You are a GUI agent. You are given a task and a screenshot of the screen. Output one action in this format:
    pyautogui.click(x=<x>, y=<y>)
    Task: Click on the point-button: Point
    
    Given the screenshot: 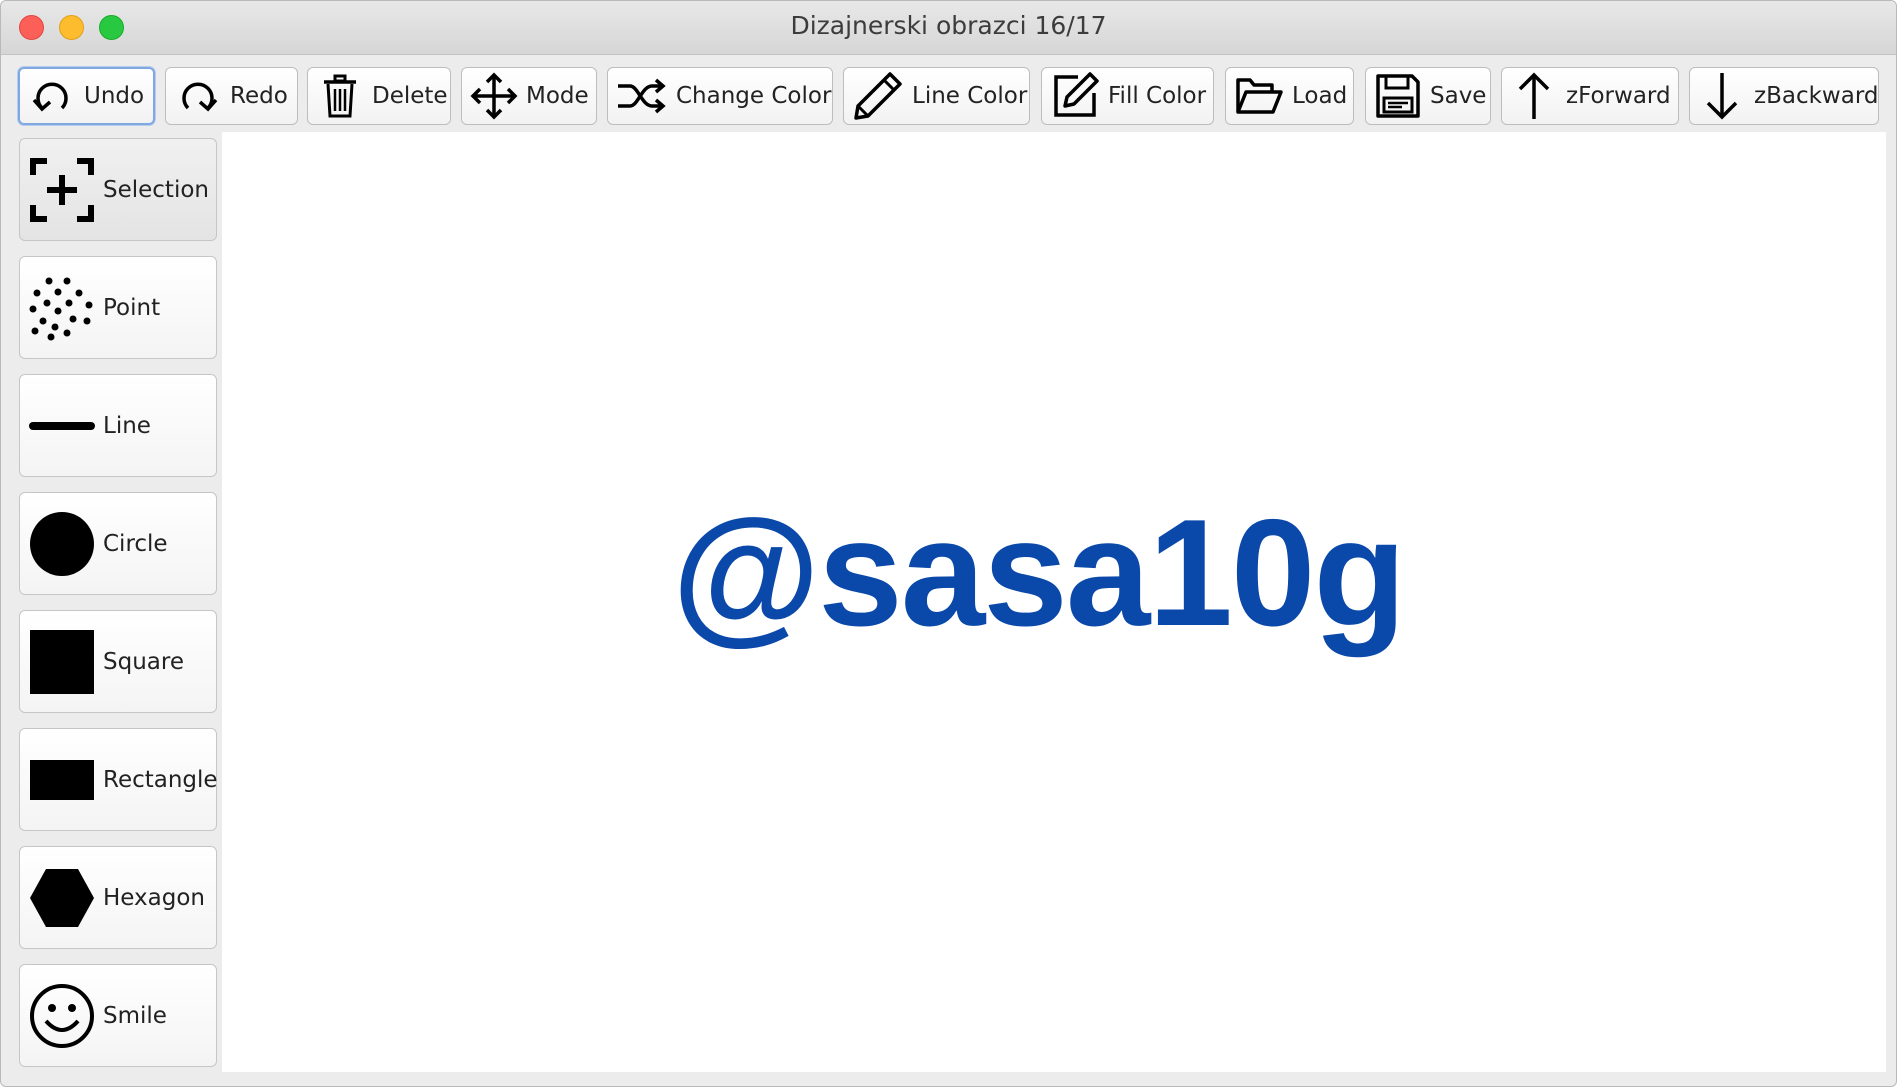 What is the action you would take?
    pyautogui.click(x=118, y=307)
    